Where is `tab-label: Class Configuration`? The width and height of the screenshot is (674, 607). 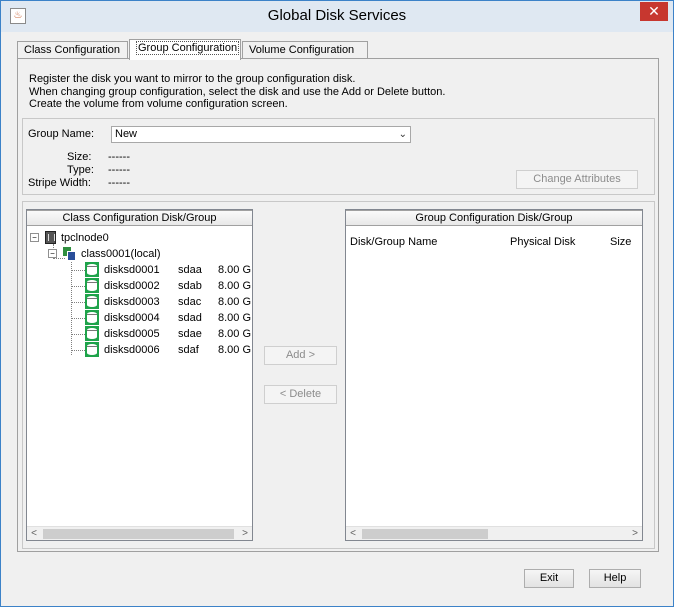
tab-label: Class Configuration is located at coordinates (72, 50).